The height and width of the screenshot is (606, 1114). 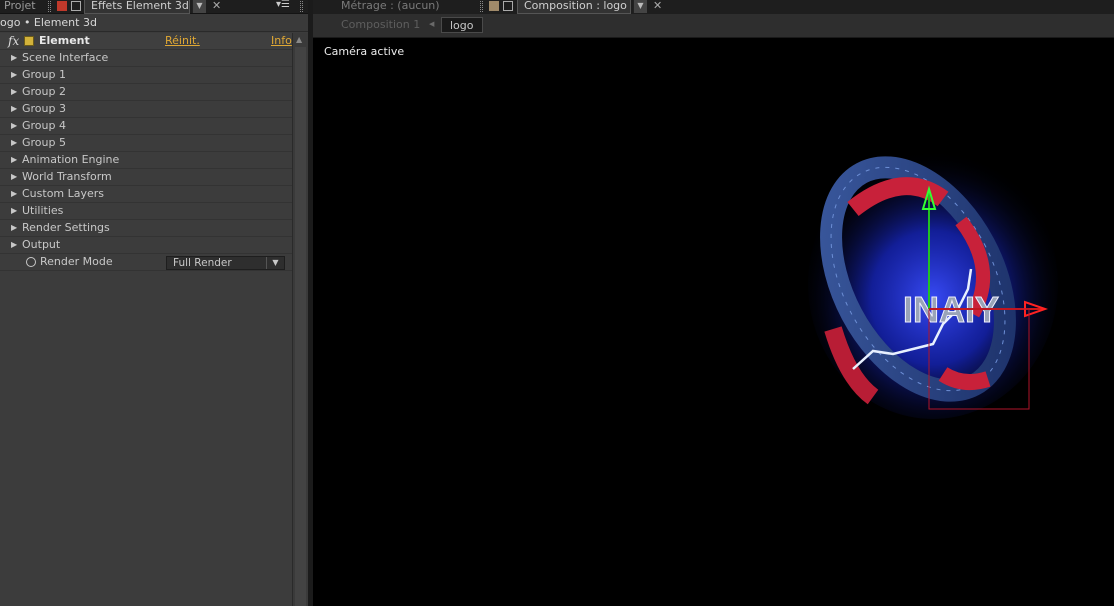 What do you see at coordinates (146, 245) in the screenshot?
I see `group-row: ▶ Output` at bounding box center [146, 245].